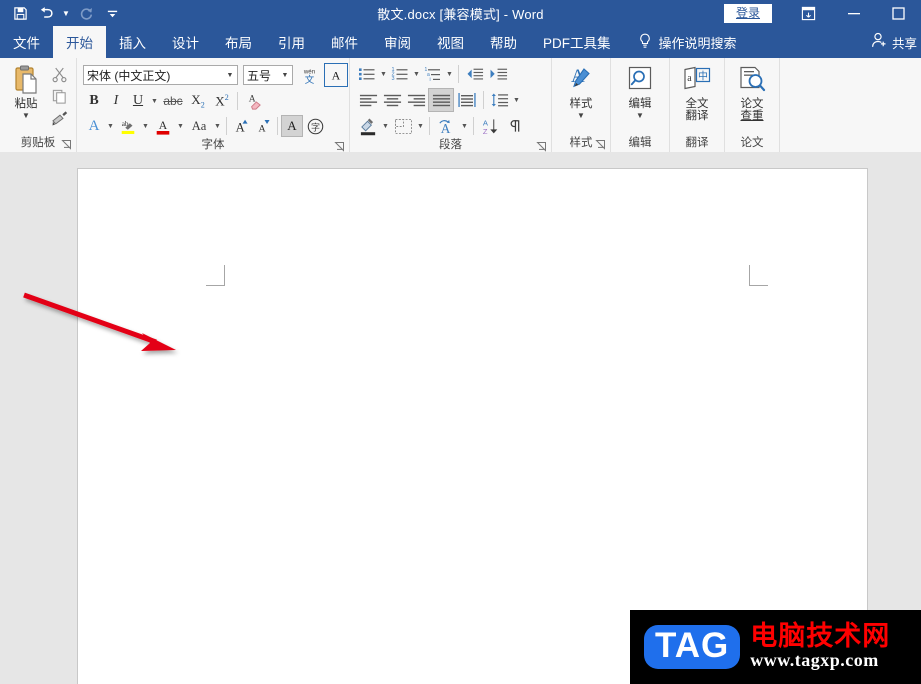 The image size is (921, 684). I want to click on justify-icon, so click(441, 100).